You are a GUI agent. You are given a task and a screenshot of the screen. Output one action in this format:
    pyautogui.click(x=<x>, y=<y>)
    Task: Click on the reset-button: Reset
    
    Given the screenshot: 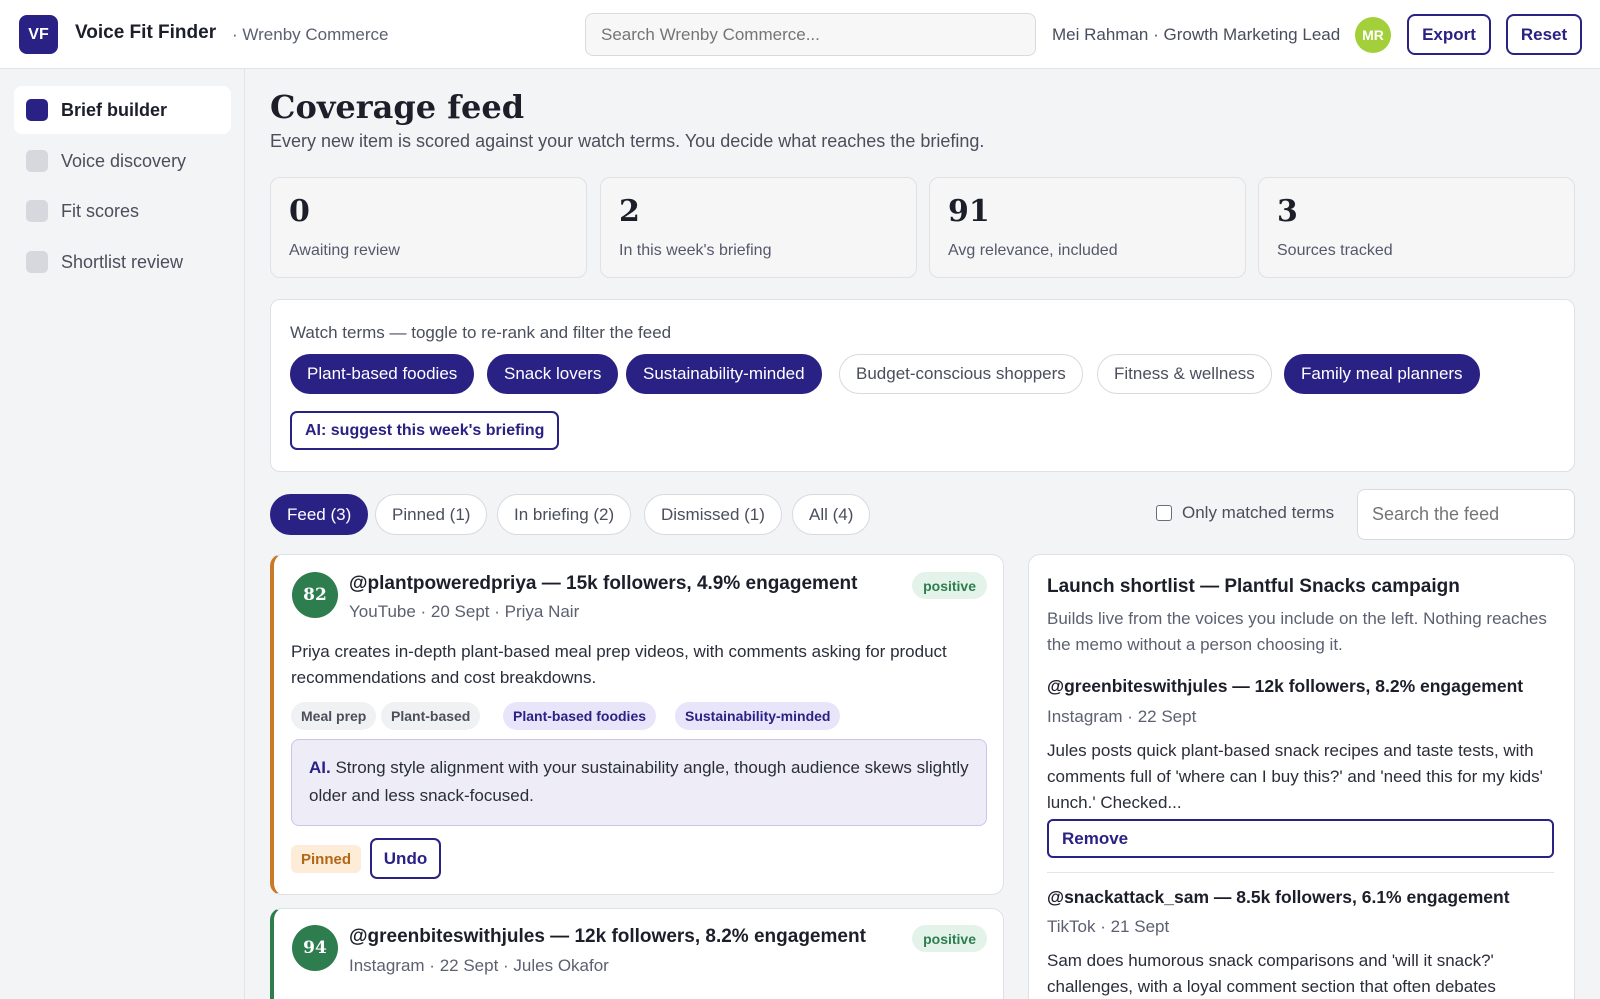 What is the action you would take?
    pyautogui.click(x=1544, y=34)
    